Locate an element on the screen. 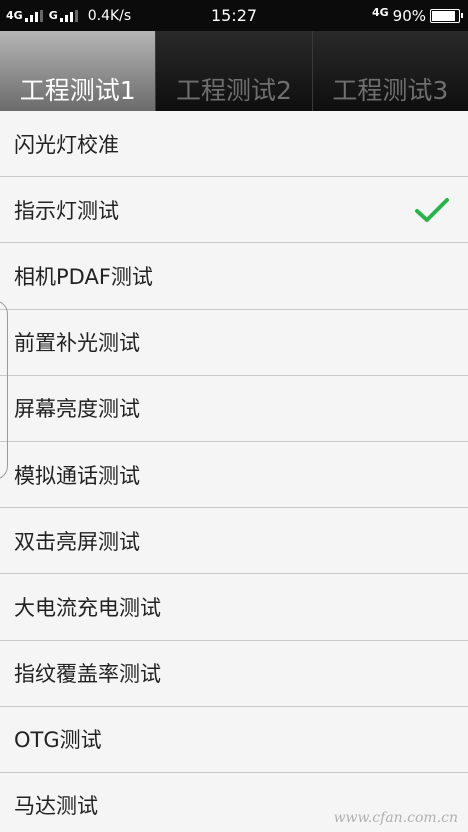 Image resolution: width=468 pixels, height=832 pixels. list-item: 前置补光测试 is located at coordinates (234, 342).